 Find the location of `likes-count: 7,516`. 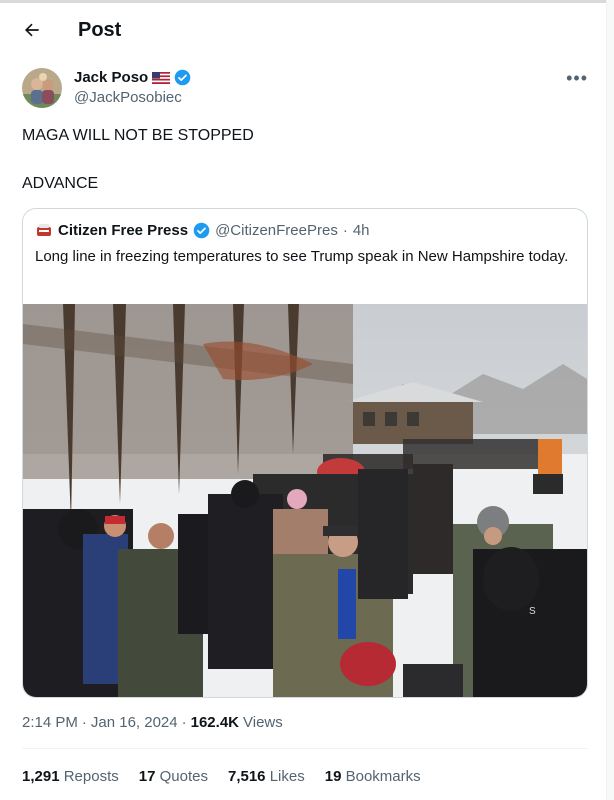

likes-count: 7,516 is located at coordinates (246, 776).